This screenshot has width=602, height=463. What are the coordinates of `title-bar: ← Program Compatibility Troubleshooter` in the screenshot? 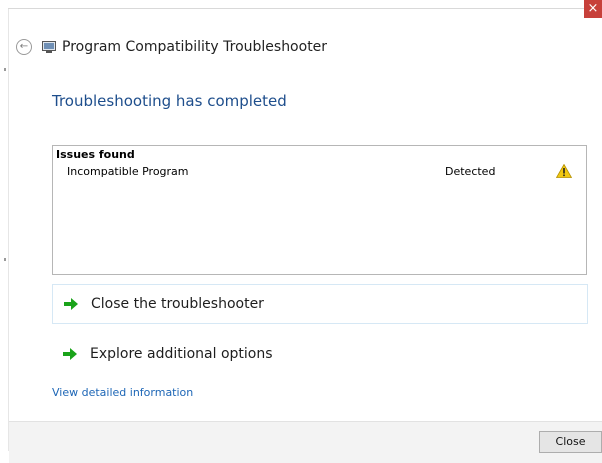 It's located at (171, 47).